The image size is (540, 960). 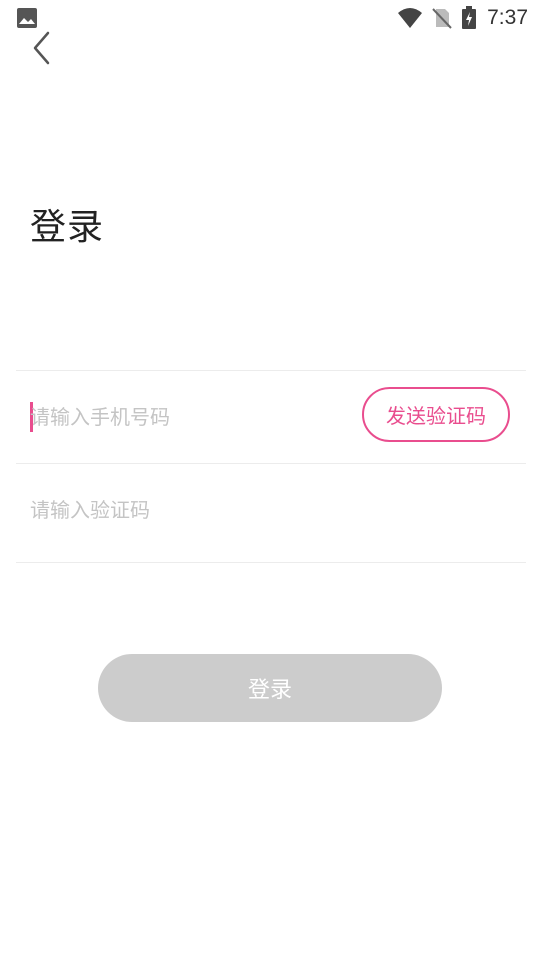 I want to click on login-button-label: 登录, so click(x=269, y=690).